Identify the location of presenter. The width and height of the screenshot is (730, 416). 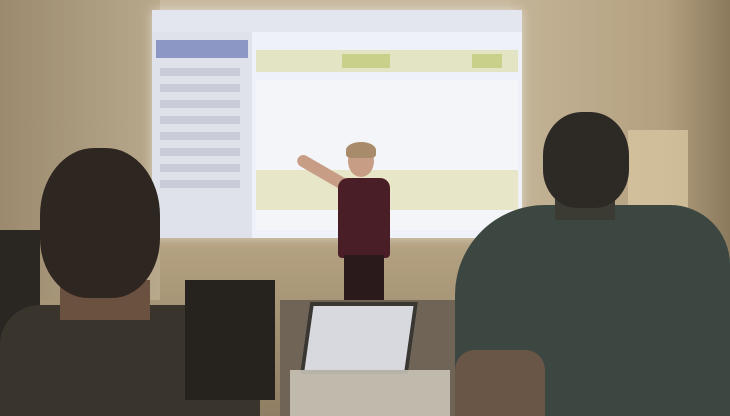
(347, 225).